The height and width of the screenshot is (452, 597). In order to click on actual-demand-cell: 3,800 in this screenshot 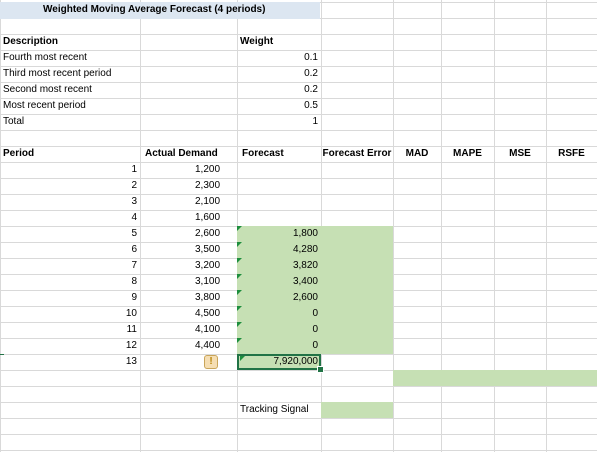, I will do `click(214, 298)`.